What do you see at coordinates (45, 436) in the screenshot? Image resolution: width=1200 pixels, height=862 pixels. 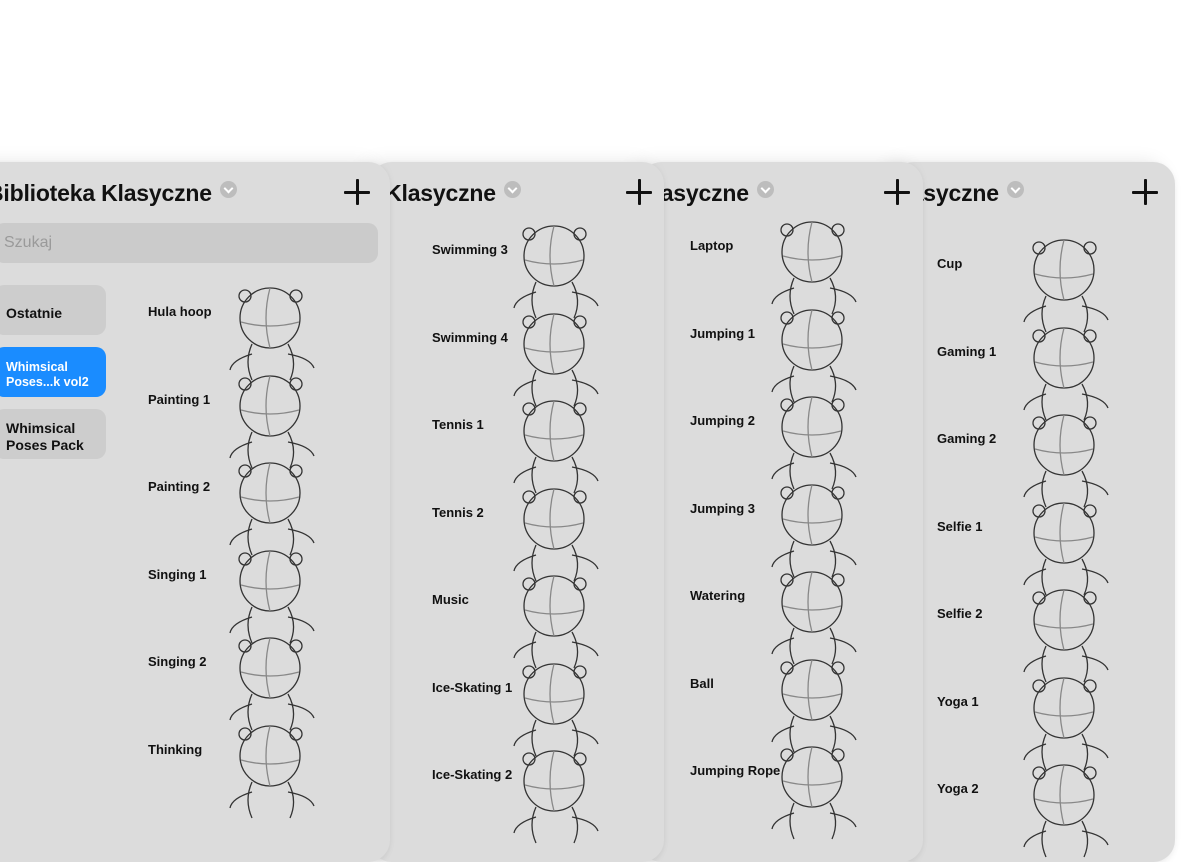 I see `sidebar-item-label: Whimsical Poses Pack` at bounding box center [45, 436].